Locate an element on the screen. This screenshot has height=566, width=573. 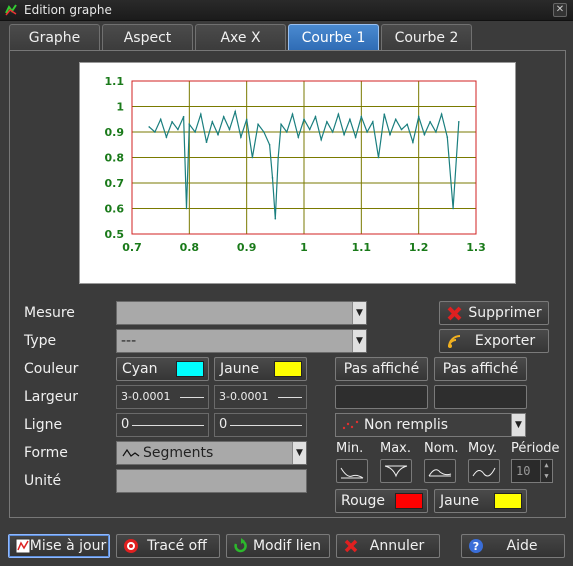
rouge-swatch is located at coordinates (409, 501).